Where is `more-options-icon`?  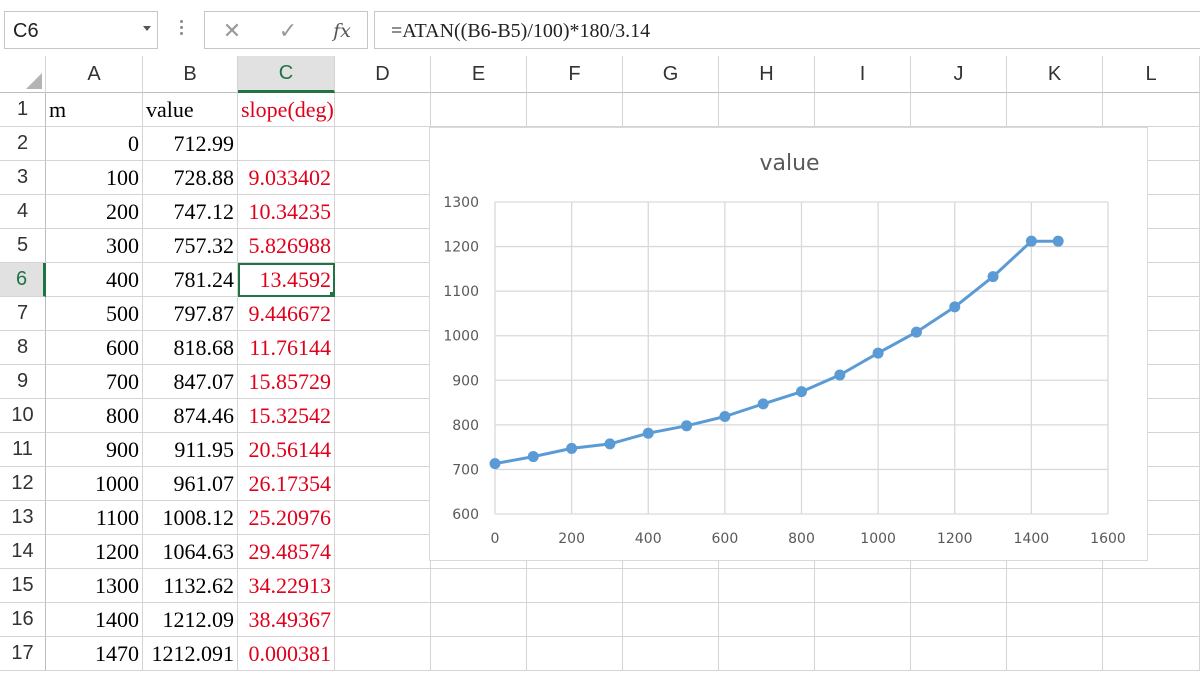
more-options-icon is located at coordinates (181, 30).